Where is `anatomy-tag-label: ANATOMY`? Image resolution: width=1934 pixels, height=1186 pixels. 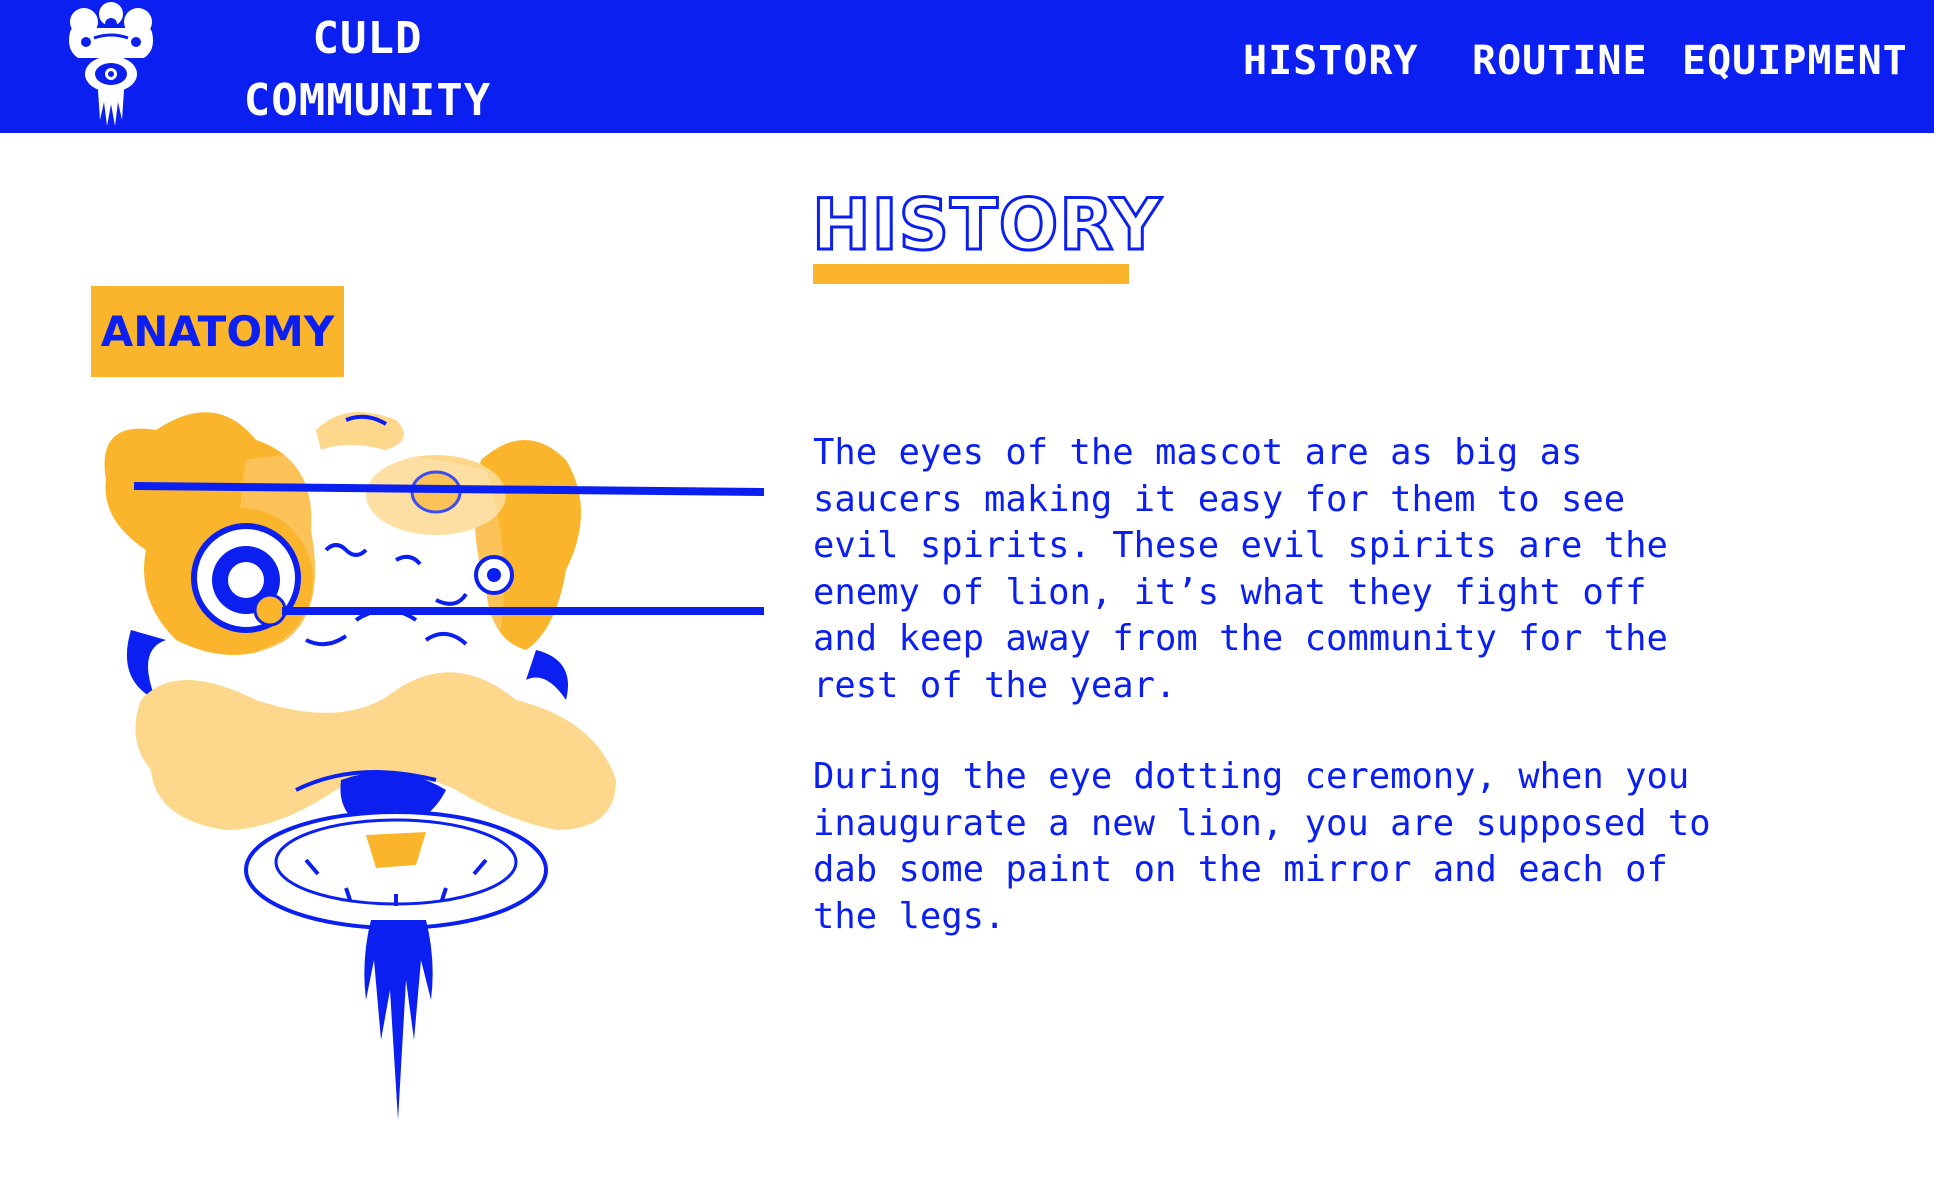
anatomy-tag-label: ANATOMY is located at coordinates (217, 331).